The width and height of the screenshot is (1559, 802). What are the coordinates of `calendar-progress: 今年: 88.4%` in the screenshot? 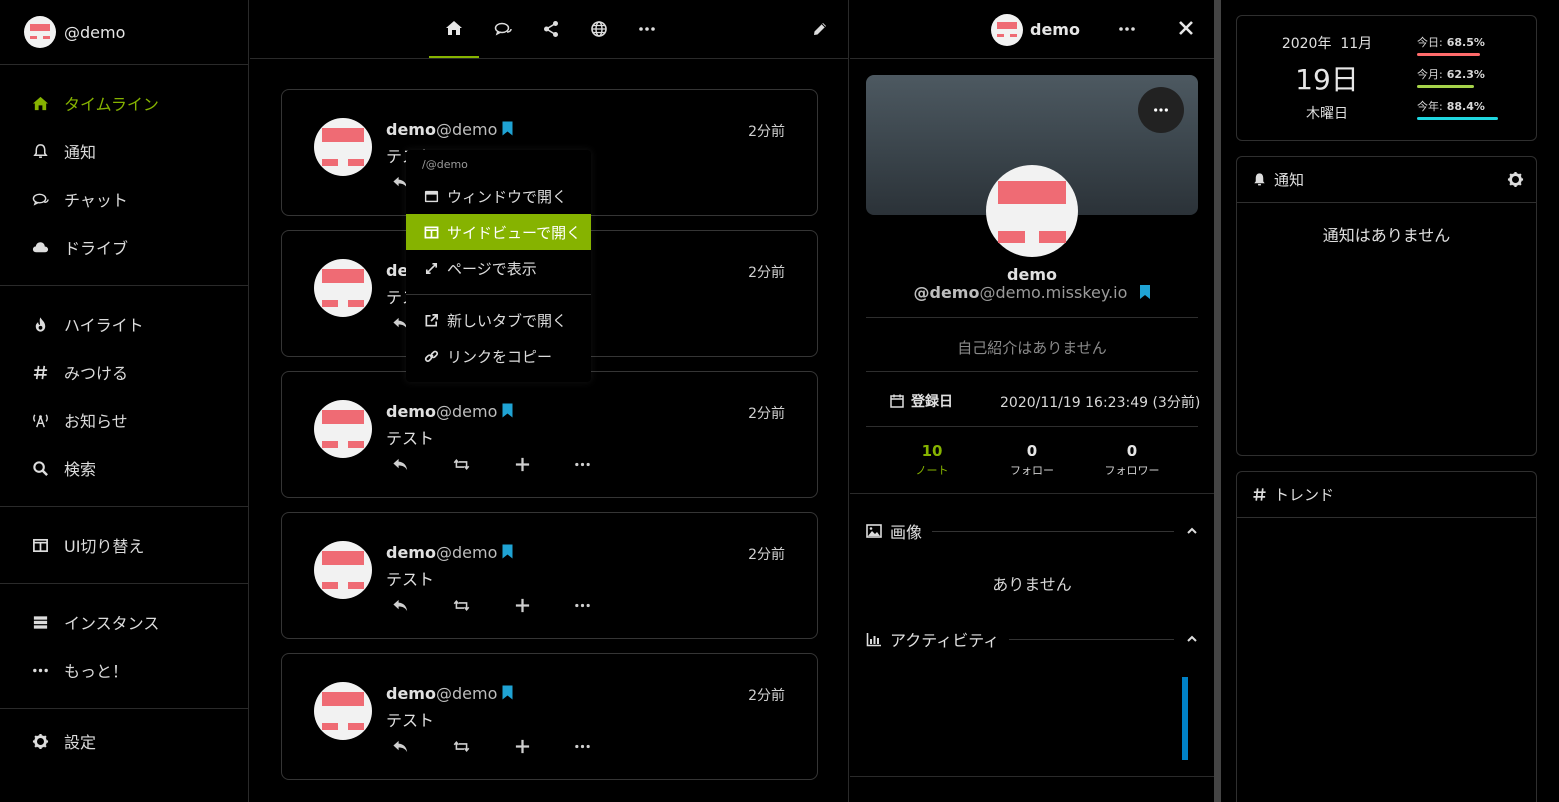 It's located at (1467, 109).